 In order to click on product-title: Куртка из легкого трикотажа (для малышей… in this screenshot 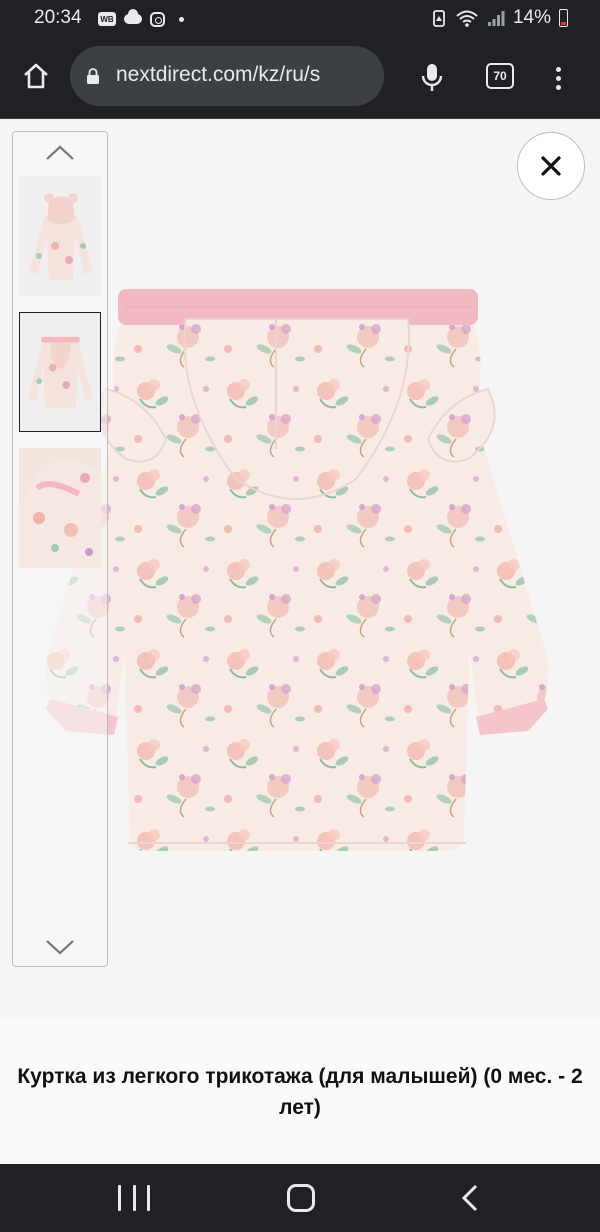, I will do `click(300, 1092)`.